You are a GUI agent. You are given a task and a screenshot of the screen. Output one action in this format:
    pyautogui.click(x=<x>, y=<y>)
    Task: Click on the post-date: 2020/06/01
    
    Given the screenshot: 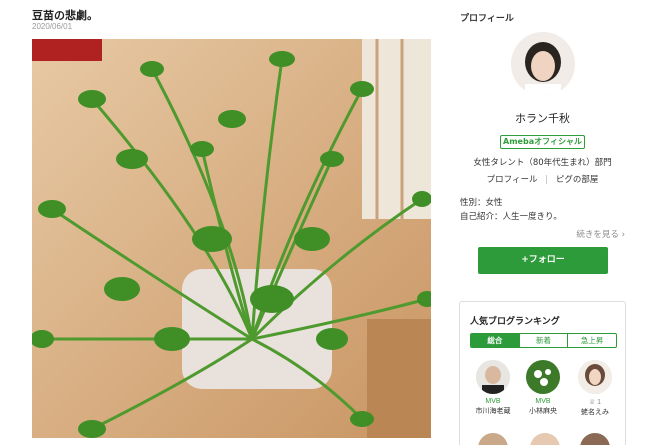 What is the action you would take?
    pyautogui.click(x=52, y=26)
    